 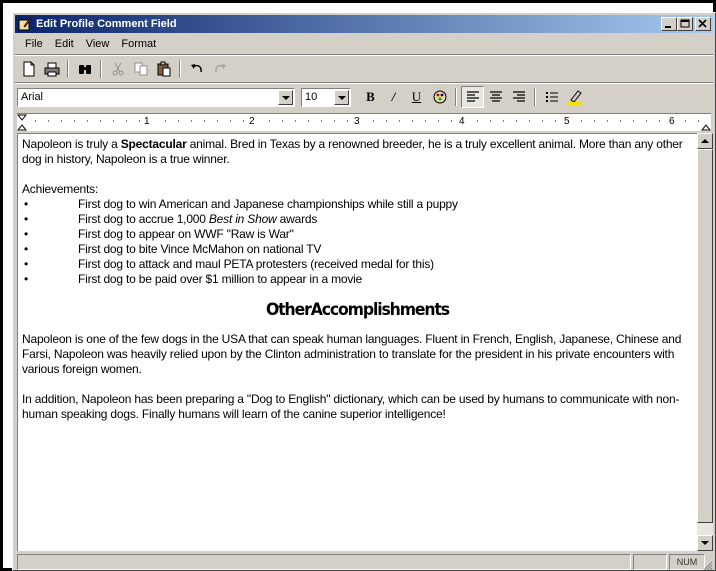 I want to click on font-size-value: 10, so click(x=311, y=96).